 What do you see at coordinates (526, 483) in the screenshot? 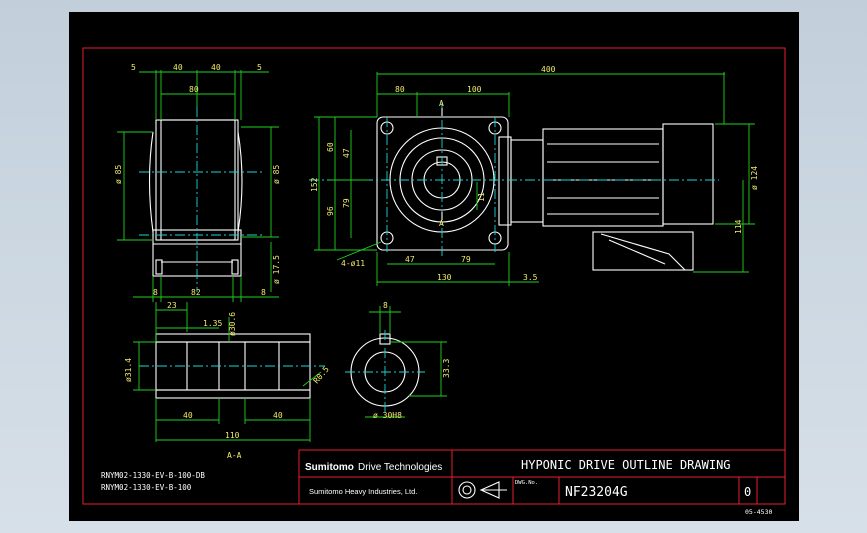
I see `dwg-label: DWG.No.` at bounding box center [526, 483].